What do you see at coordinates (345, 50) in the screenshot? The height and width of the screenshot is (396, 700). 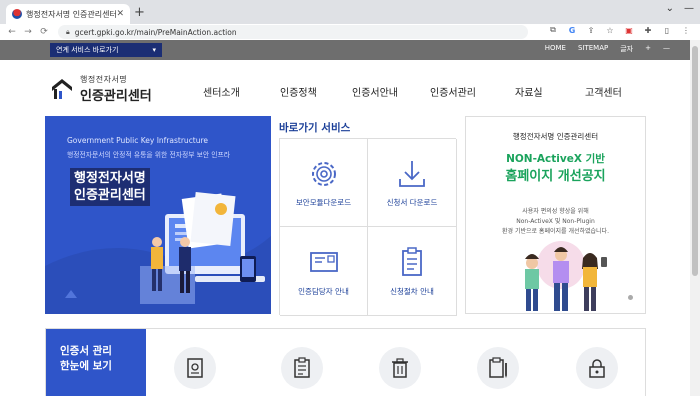 I see `utility-bar: 연계 서비스 바로가기 ▾ HOME SITEMAP 글자 + —` at bounding box center [345, 50].